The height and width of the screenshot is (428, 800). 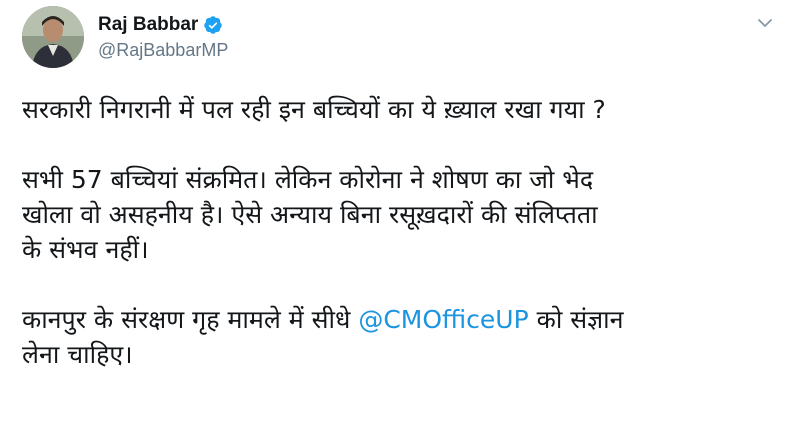 What do you see at coordinates (576, 319) in the screenshot?
I see `tweet-line: को संज्ञान` at bounding box center [576, 319].